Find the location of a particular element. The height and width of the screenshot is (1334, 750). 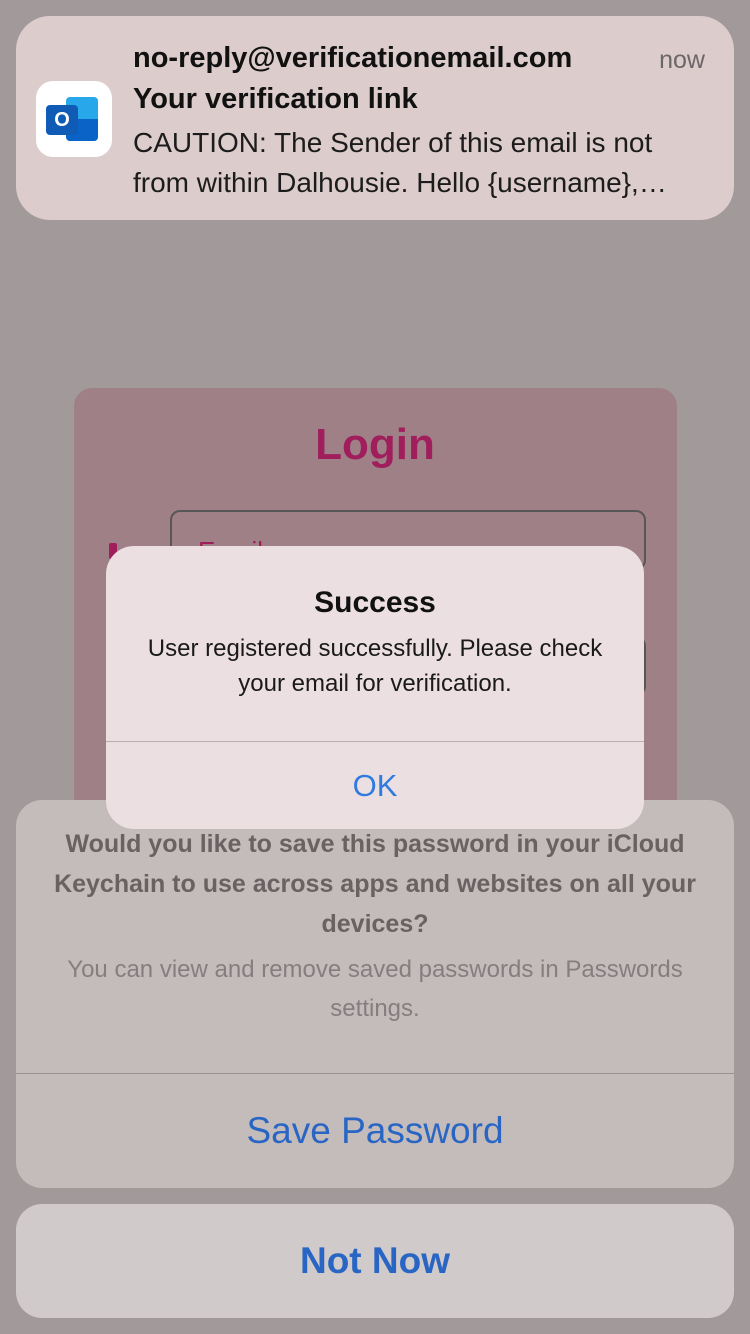

notification-time: now is located at coordinates (682, 60).